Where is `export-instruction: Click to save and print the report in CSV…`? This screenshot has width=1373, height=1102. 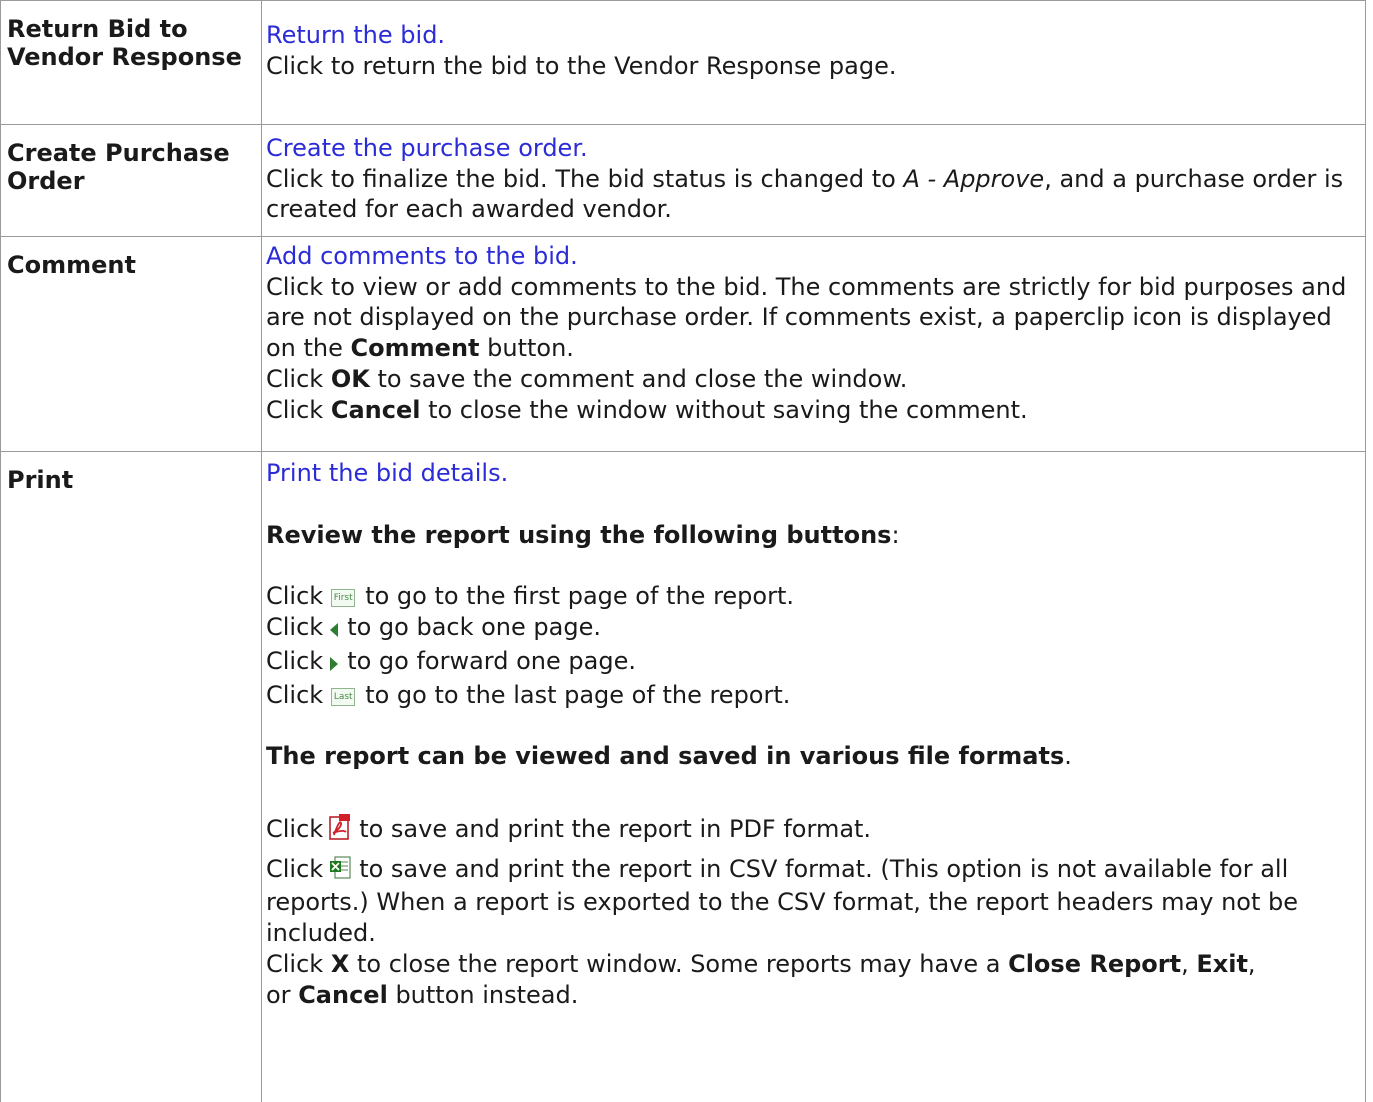
export-instruction: Click to save and print the report in CSV… is located at coordinates (812, 901).